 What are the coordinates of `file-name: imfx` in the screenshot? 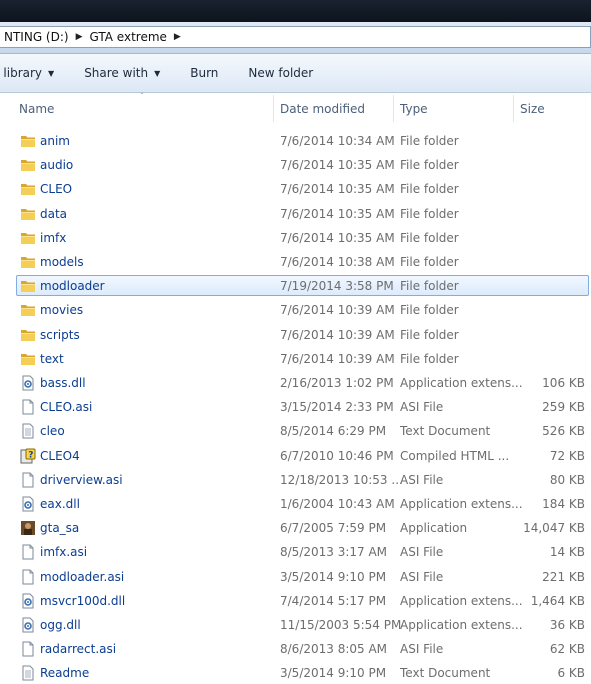 It's located at (53, 237).